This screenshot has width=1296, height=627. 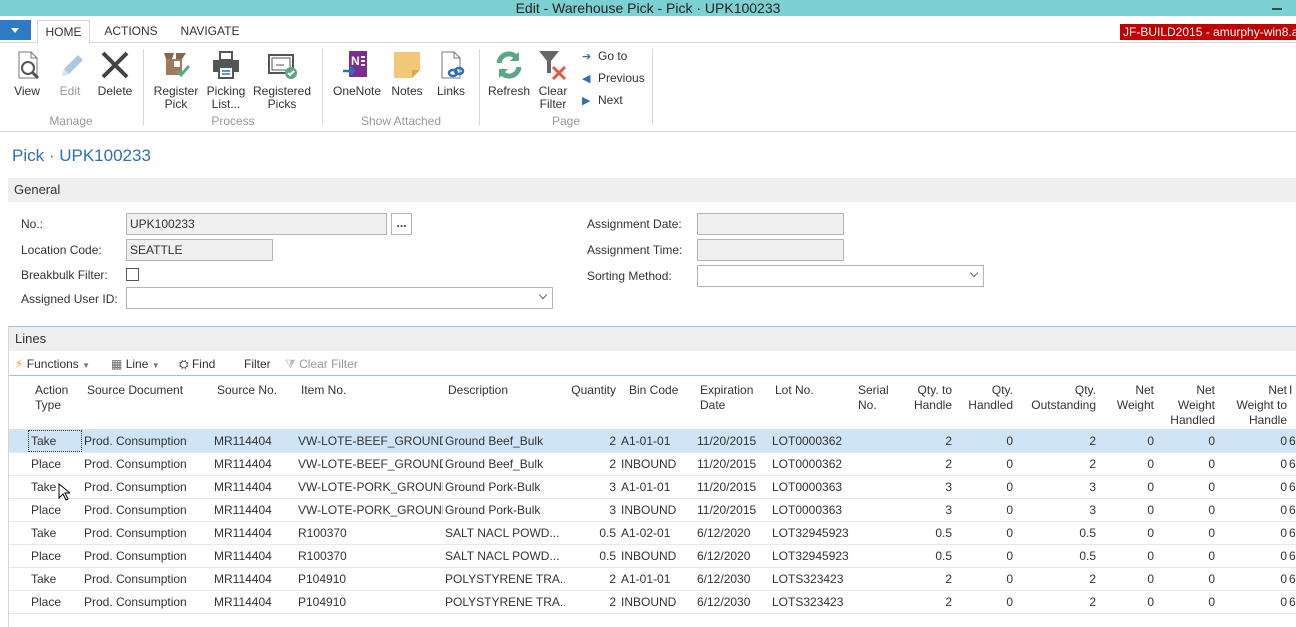 I want to click on table-cell: 11/20/2015, so click(x=732, y=464).